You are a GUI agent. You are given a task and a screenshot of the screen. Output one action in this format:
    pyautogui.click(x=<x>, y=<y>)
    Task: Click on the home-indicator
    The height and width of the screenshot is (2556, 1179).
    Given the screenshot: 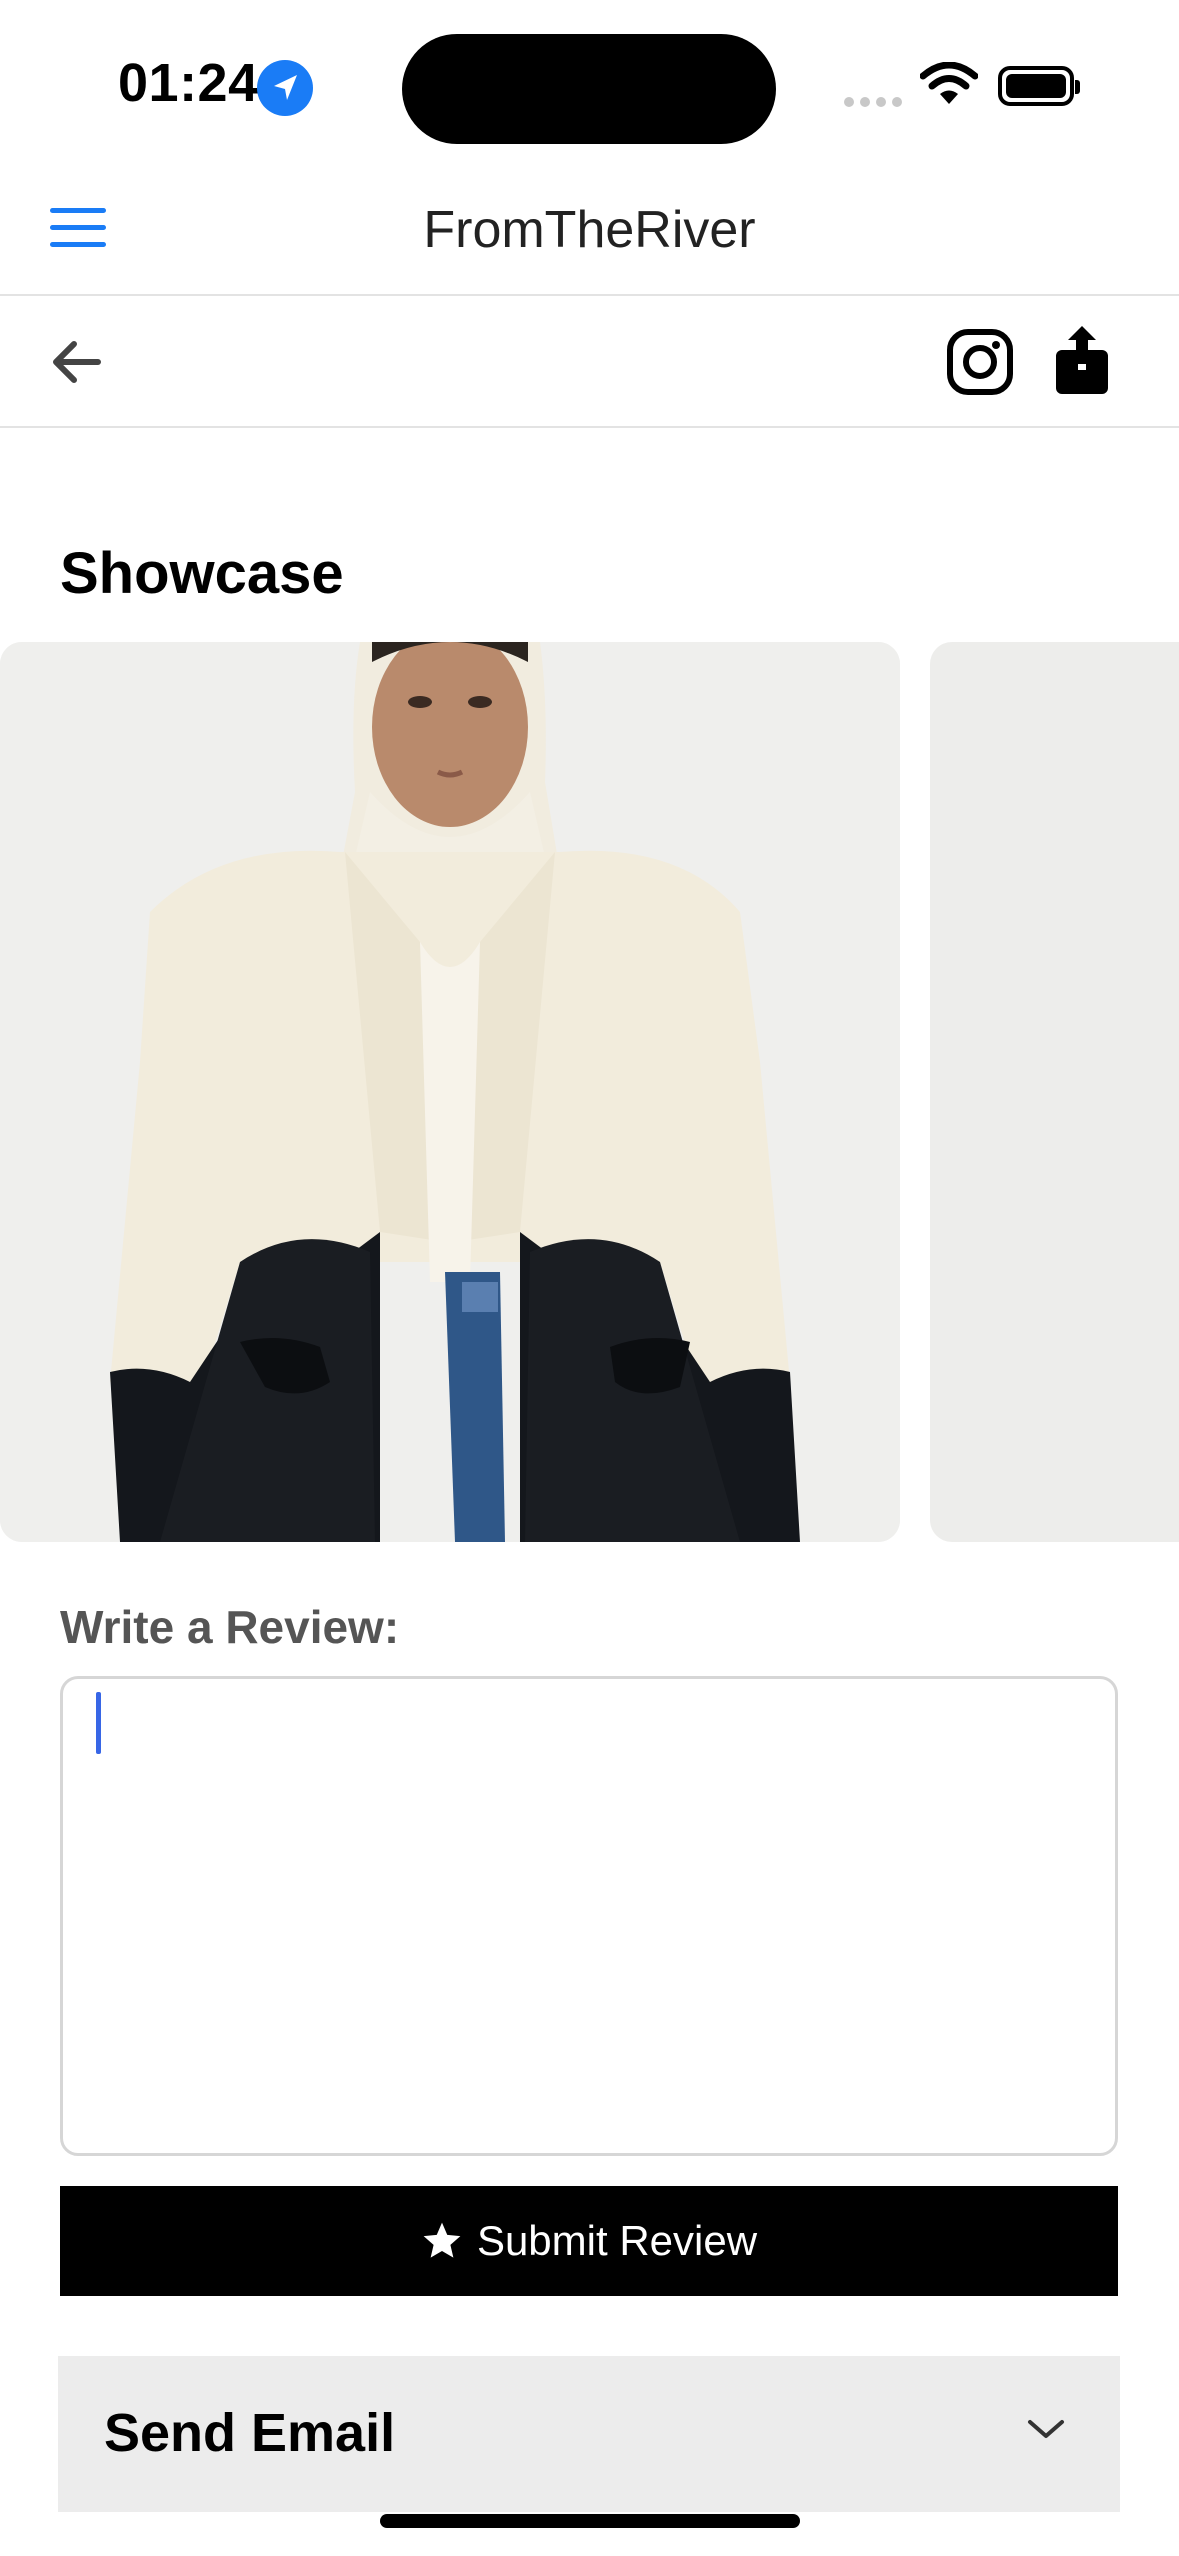 What is the action you would take?
    pyautogui.click(x=590, y=2521)
    